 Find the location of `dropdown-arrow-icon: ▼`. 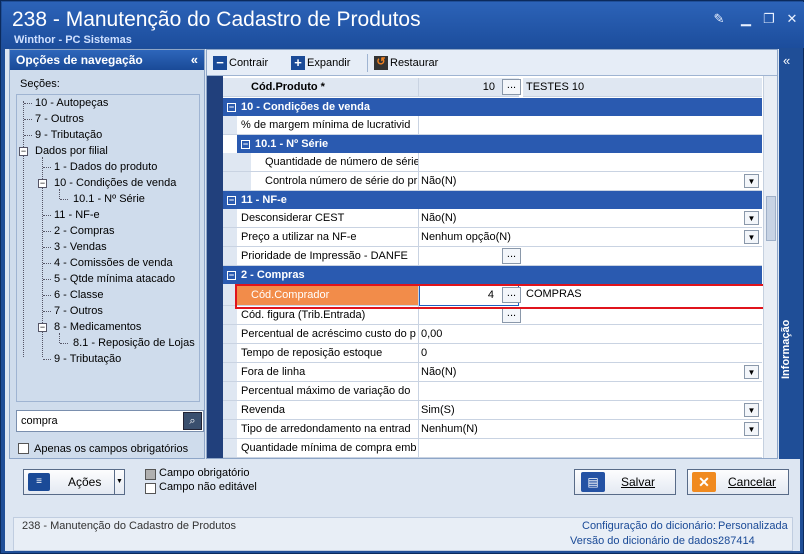

dropdown-arrow-icon: ▼ is located at coordinates (119, 482).